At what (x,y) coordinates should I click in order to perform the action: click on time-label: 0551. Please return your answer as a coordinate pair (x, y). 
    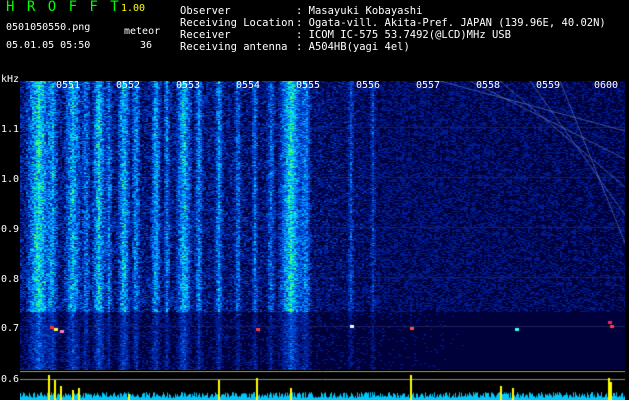
    Looking at the image, I should click on (68, 85).